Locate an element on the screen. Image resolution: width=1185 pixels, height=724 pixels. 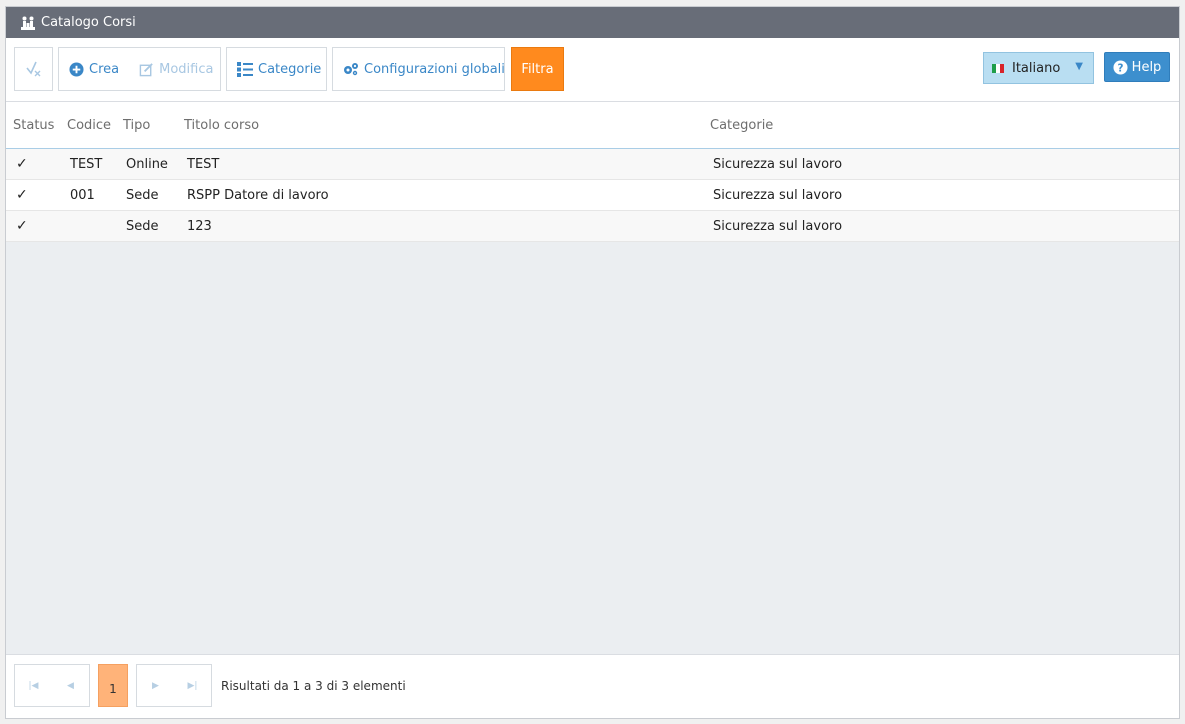
cell-titolo: 123 is located at coordinates (199, 226).